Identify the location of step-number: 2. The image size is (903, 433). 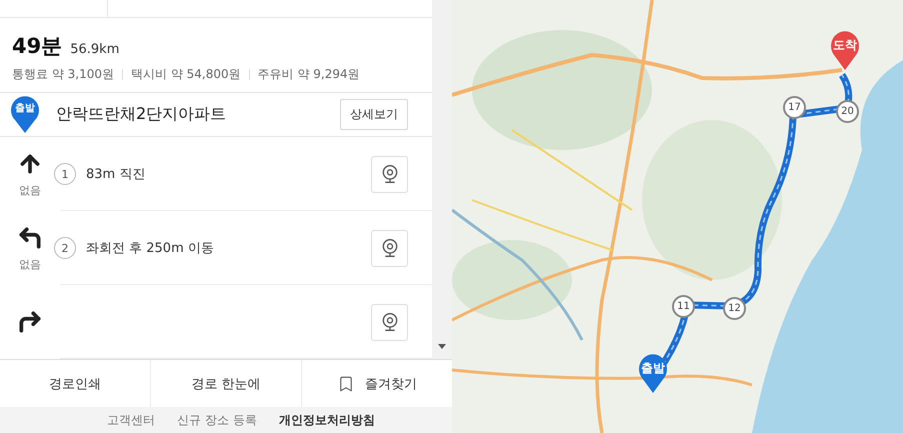
(65, 248).